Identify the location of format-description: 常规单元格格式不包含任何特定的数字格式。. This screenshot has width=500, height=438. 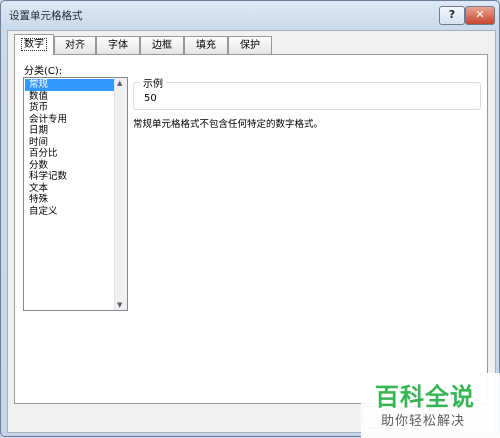
(228, 124).